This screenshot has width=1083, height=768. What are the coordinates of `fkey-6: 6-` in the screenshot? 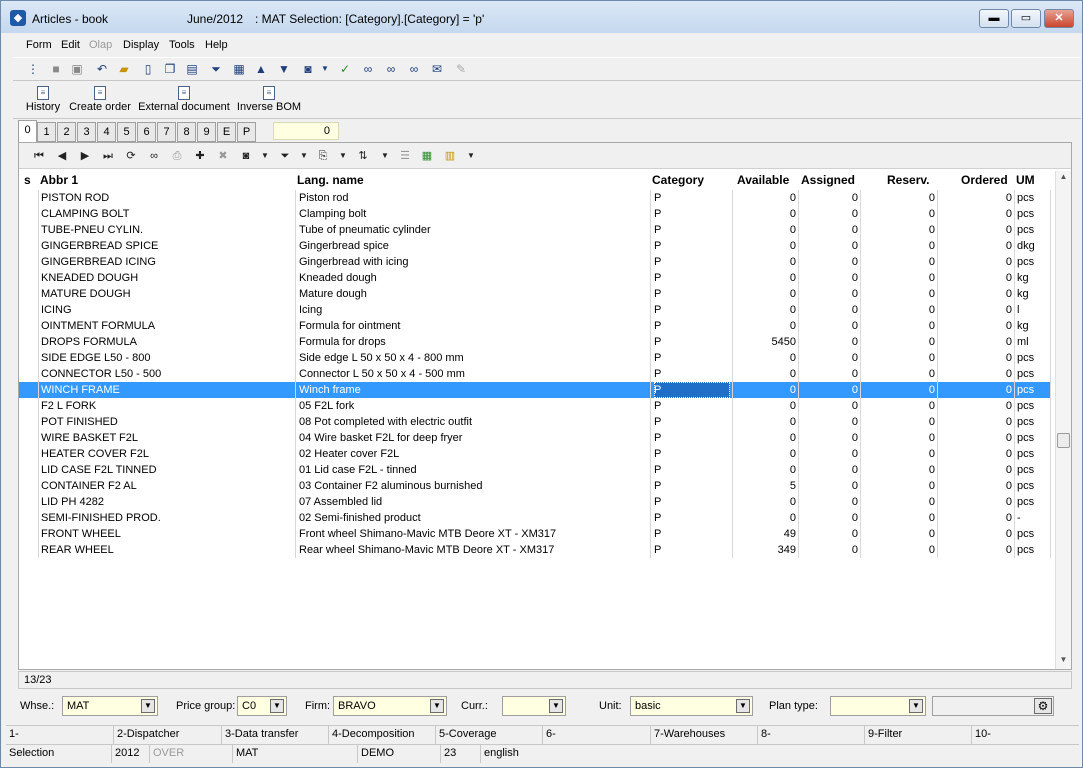 It's located at (597, 735).